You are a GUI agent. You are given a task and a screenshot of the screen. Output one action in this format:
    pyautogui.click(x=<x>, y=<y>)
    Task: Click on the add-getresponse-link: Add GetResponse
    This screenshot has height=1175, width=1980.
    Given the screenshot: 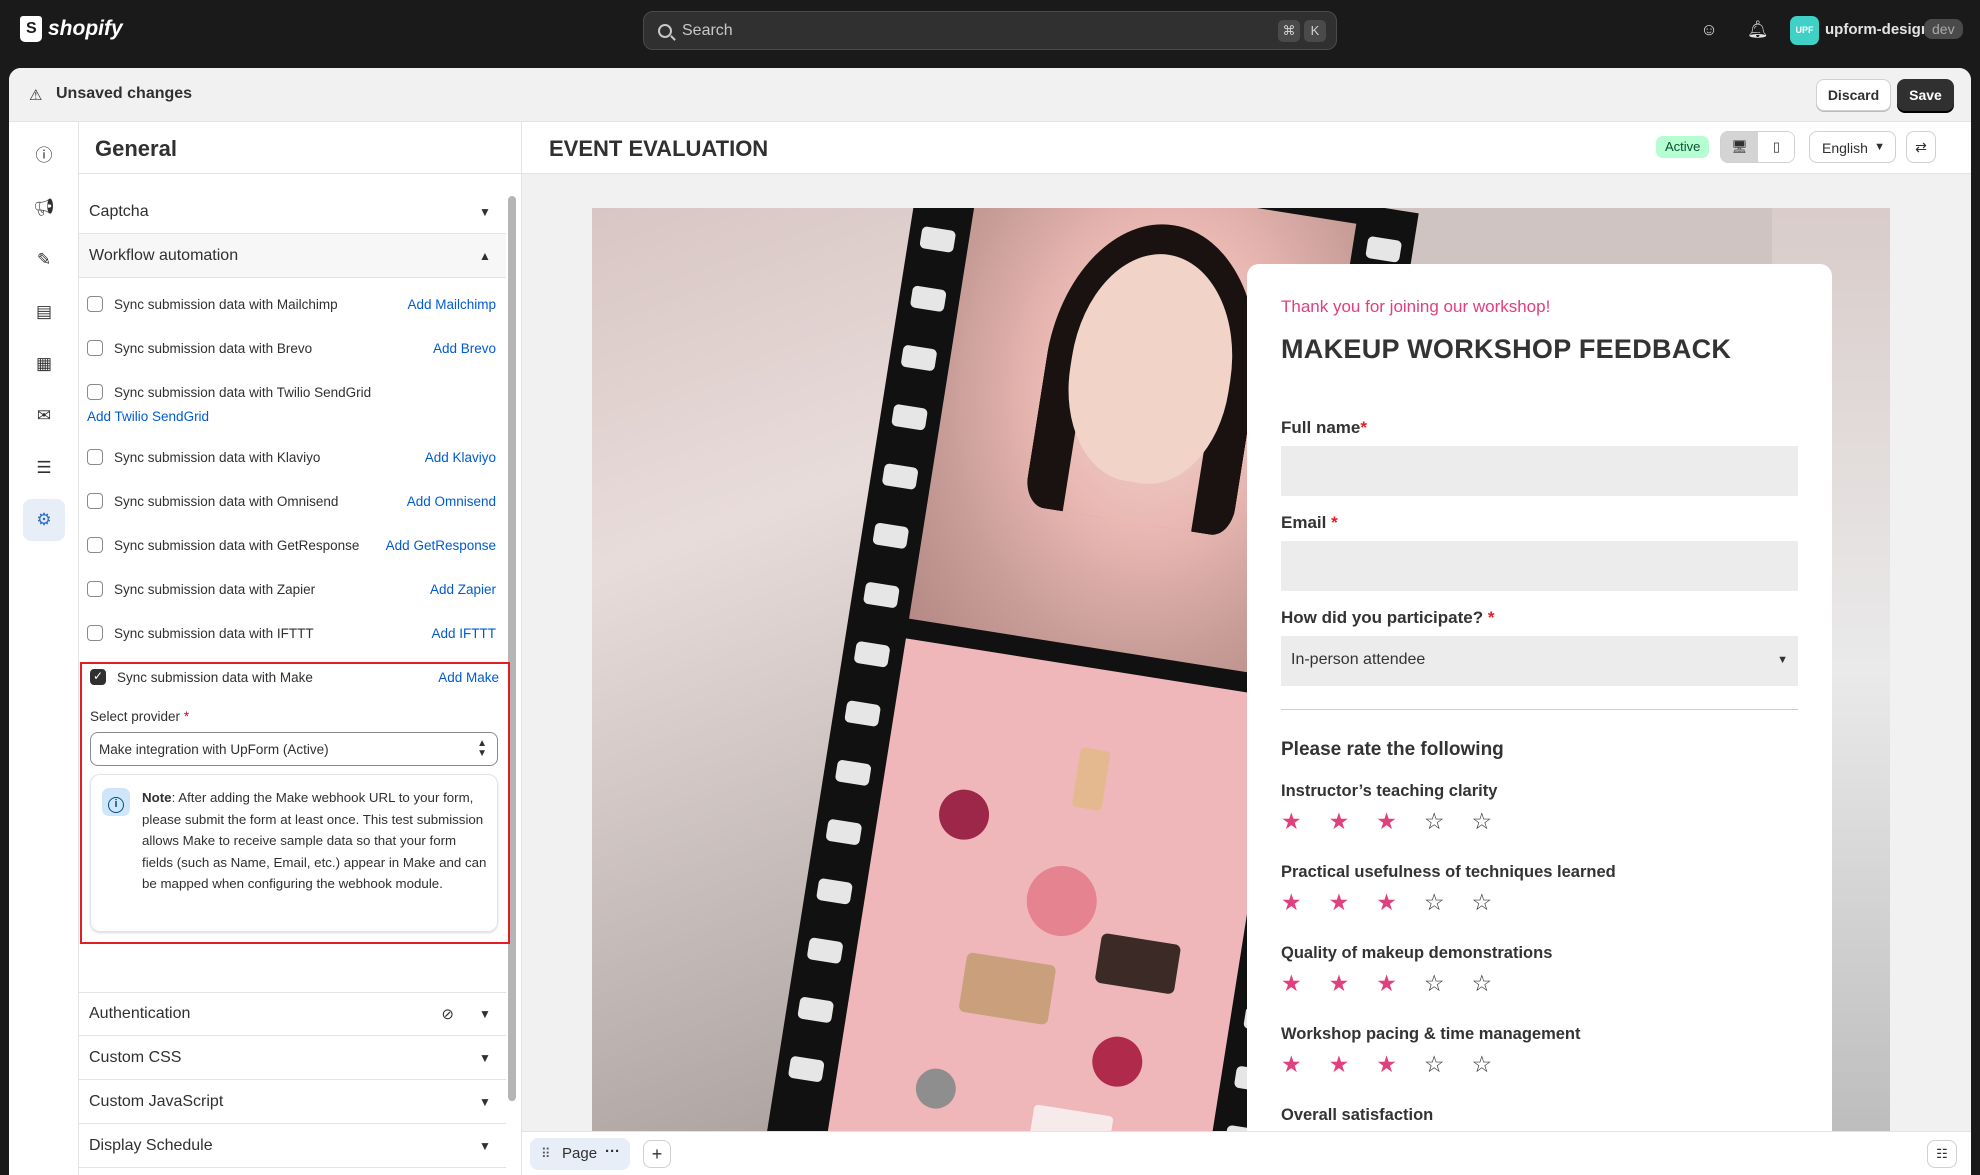 What is the action you would take?
    pyautogui.click(x=441, y=545)
    